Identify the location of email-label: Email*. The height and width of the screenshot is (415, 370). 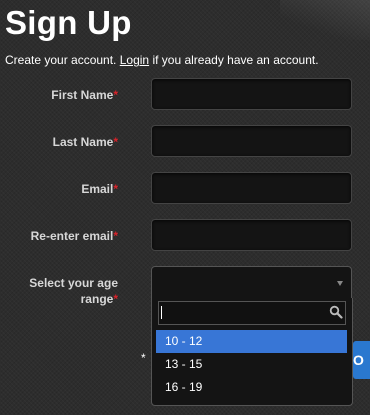
(59, 189).